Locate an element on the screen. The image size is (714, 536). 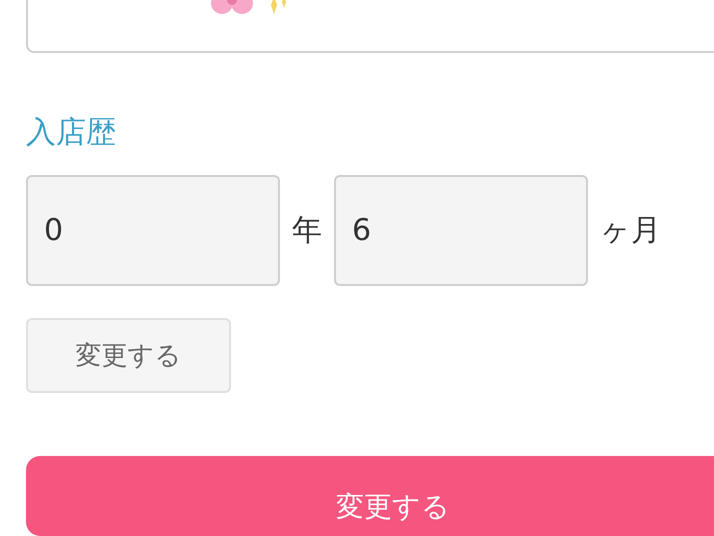
unit-label: ヶ月 is located at coordinates (630, 231).